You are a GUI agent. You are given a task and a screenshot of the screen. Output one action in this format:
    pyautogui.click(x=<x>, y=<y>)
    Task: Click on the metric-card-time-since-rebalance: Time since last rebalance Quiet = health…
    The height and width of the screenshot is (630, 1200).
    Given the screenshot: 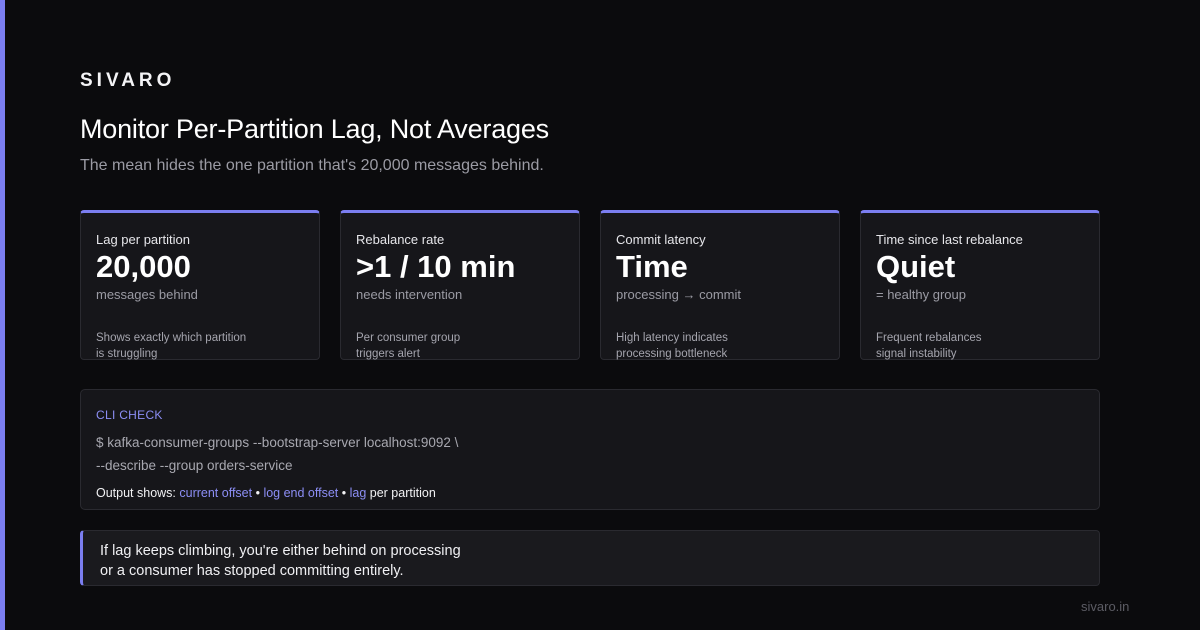 What is the action you would take?
    pyautogui.click(x=980, y=285)
    